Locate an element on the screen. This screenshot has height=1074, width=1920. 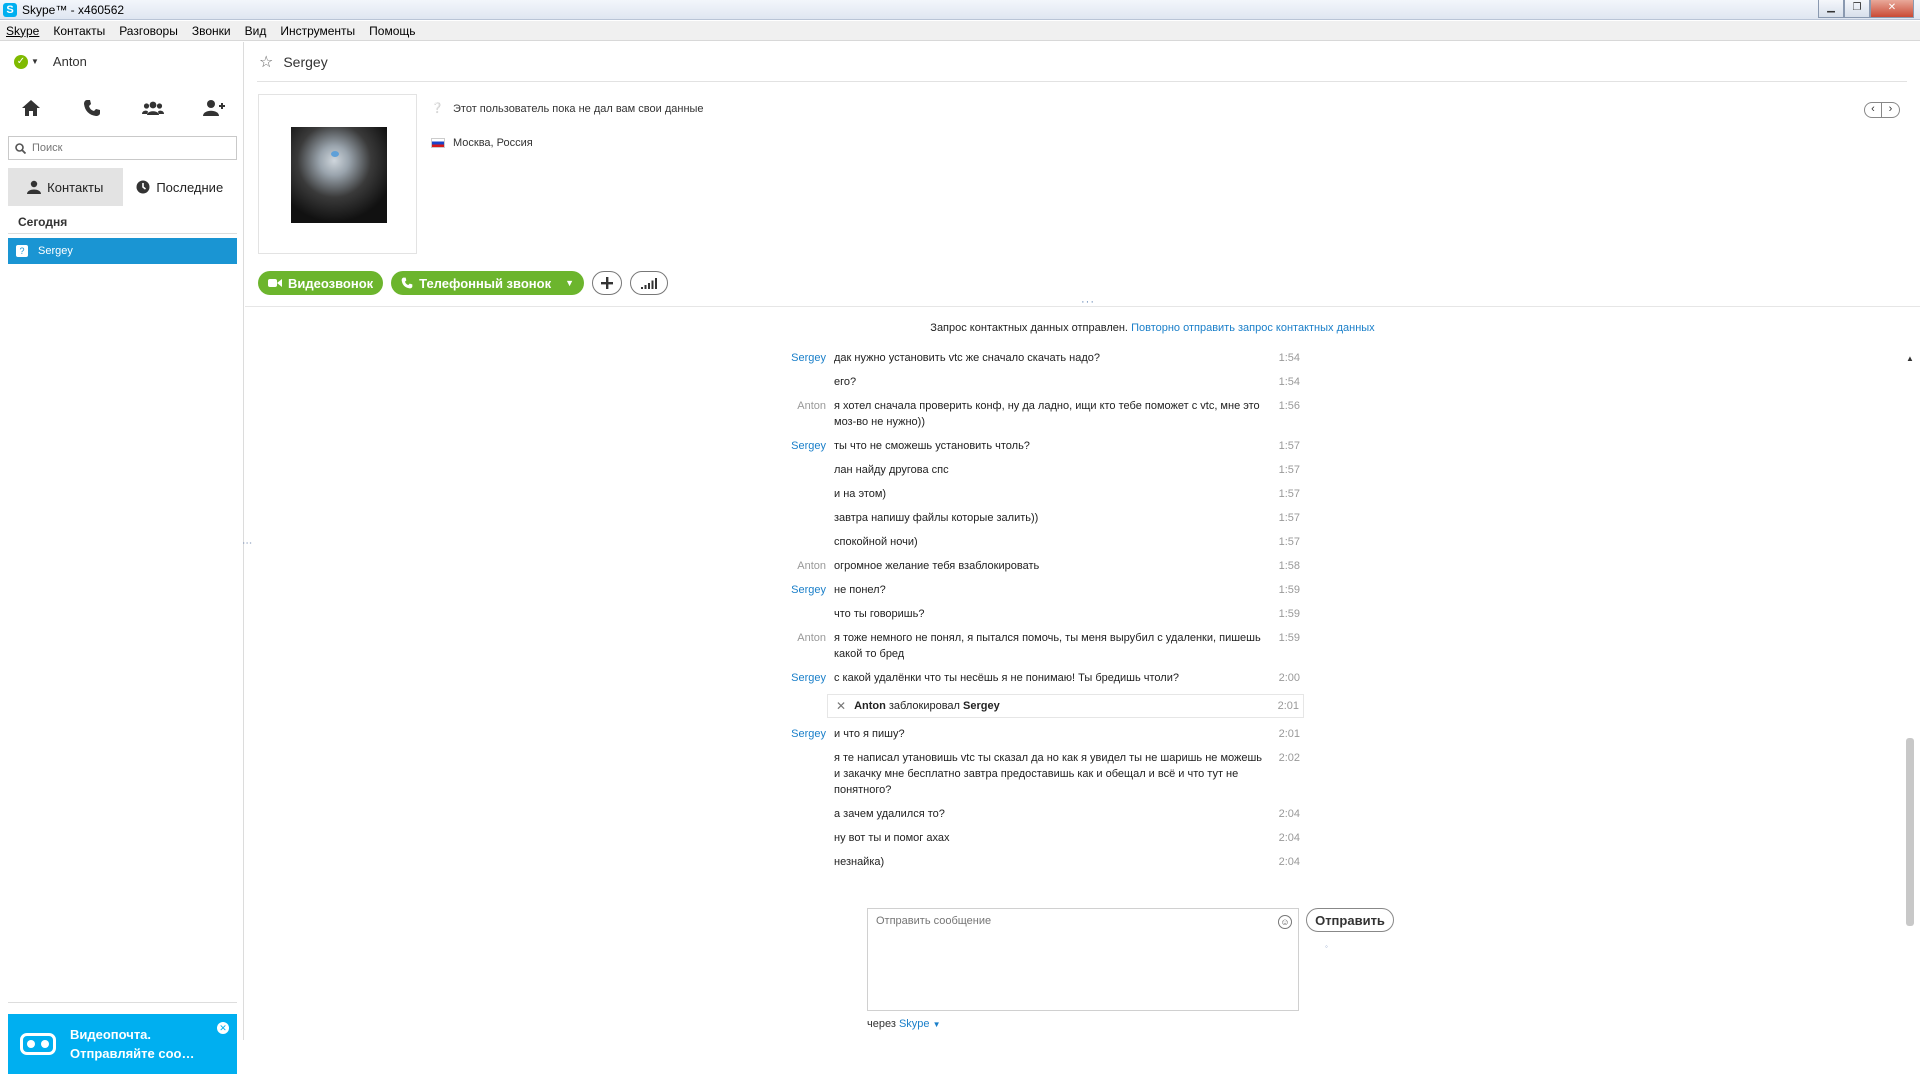
minimize-button: ▁ is located at coordinates (1831, 9).